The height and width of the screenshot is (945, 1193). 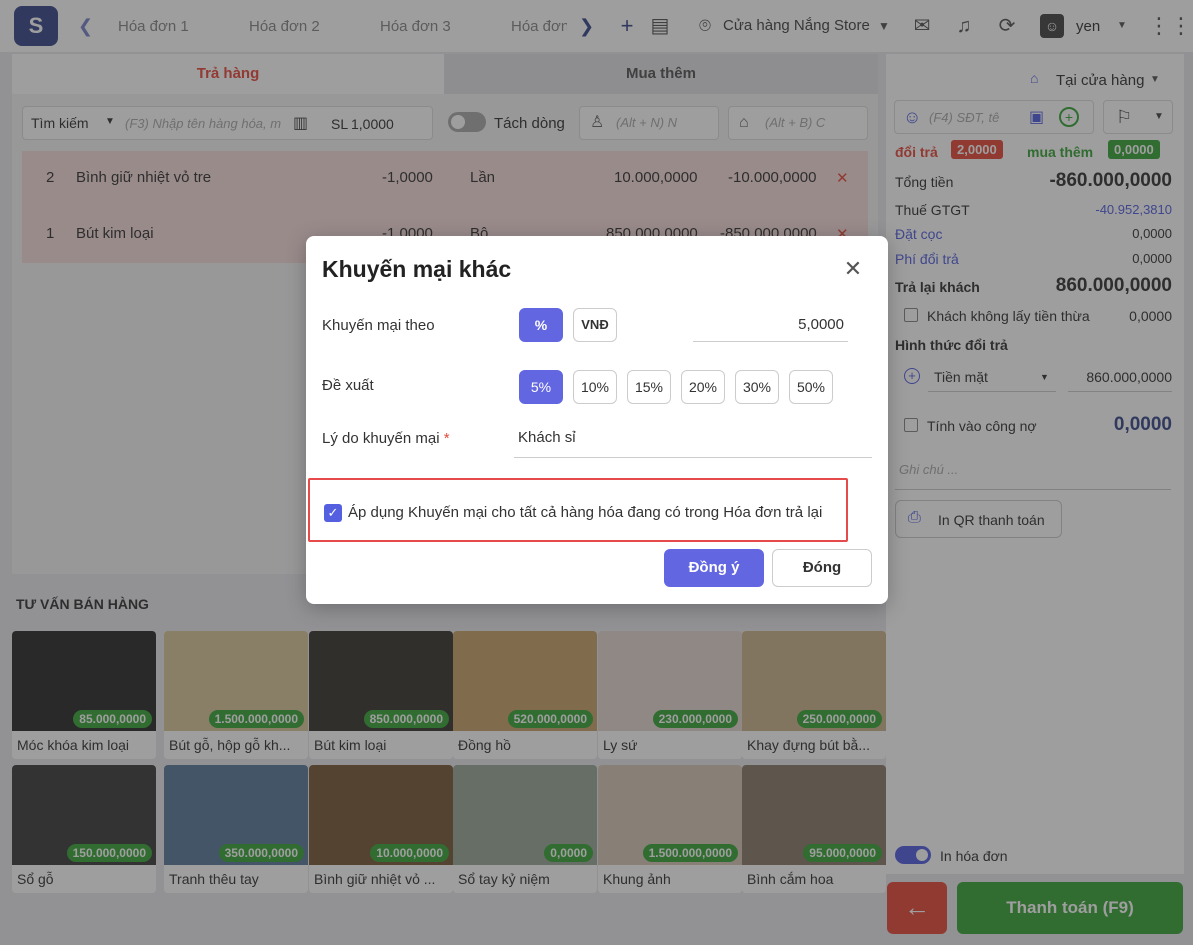 What do you see at coordinates (541, 387) in the screenshot?
I see `suggest-5-button: 5%` at bounding box center [541, 387].